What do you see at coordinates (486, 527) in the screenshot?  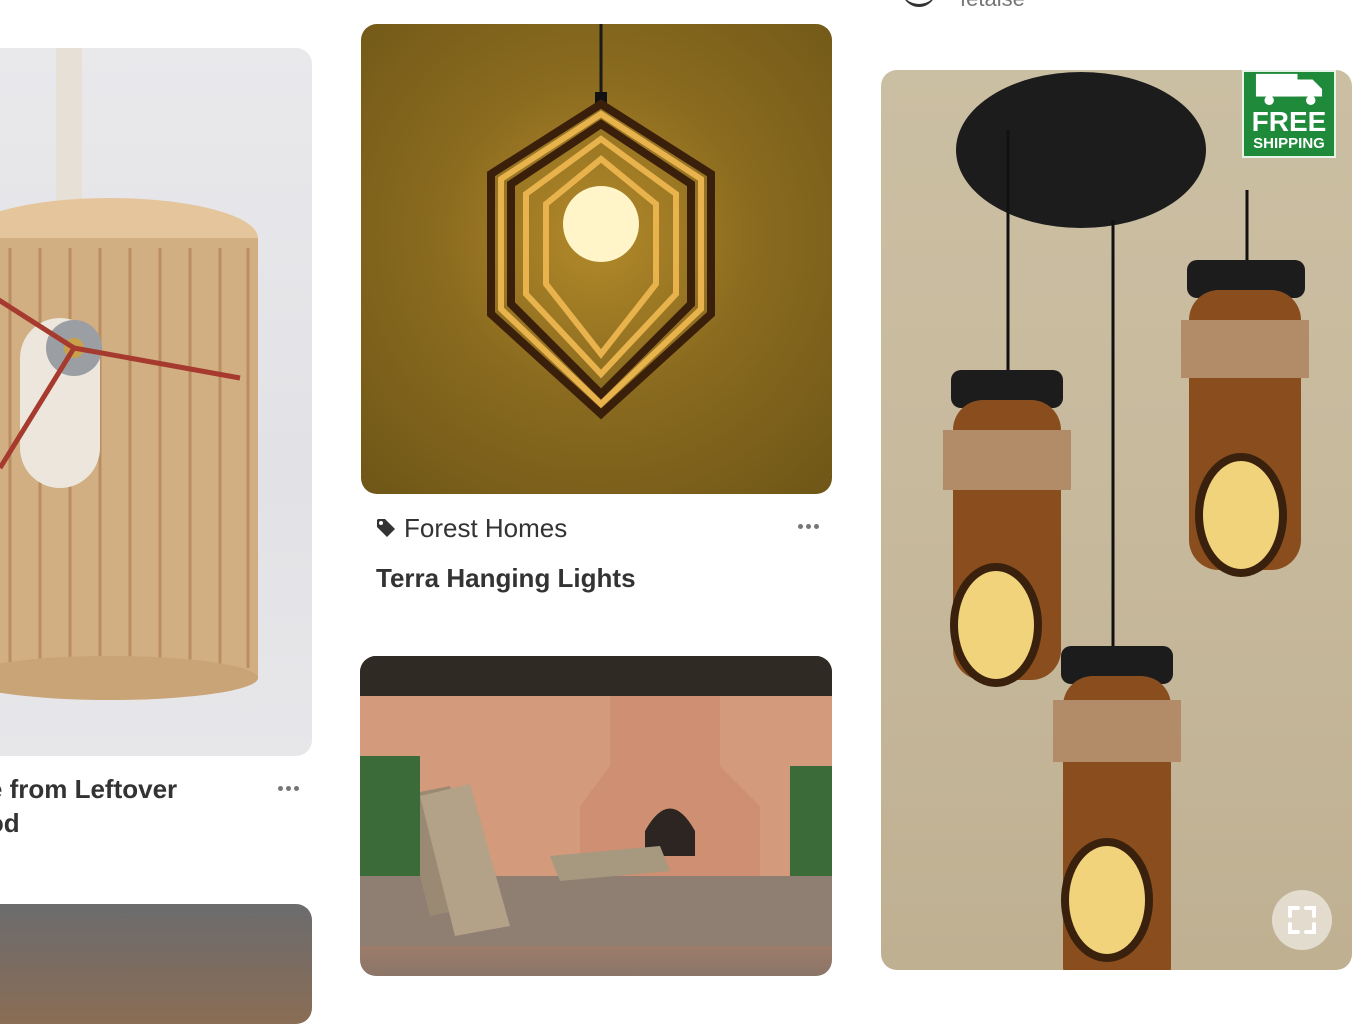 I see `pin-source-label: Forest Homes` at bounding box center [486, 527].